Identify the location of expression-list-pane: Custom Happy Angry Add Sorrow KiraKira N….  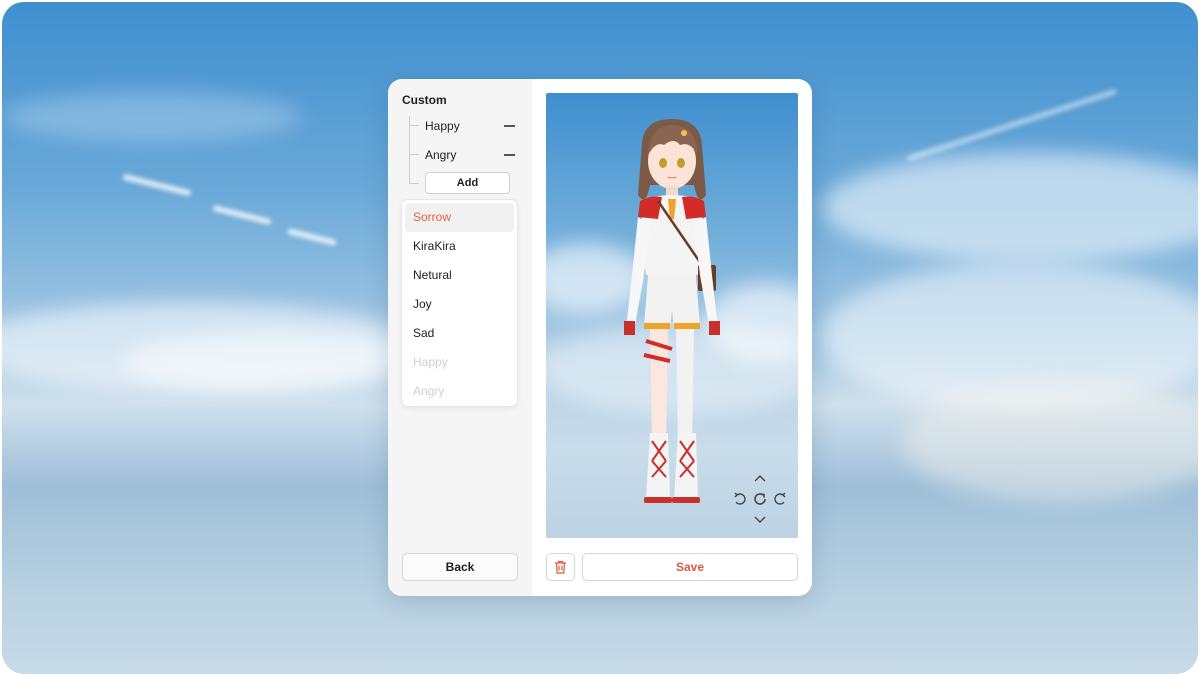
(460, 337).